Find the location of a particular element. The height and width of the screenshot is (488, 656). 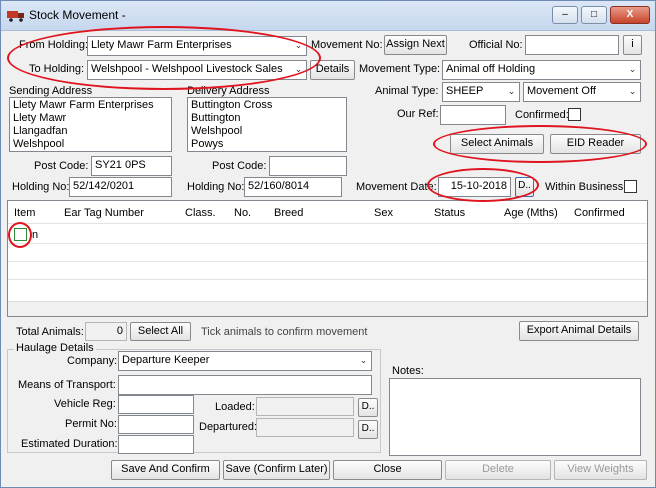

highlight-ring-select-buttons is located at coordinates (540, 144).